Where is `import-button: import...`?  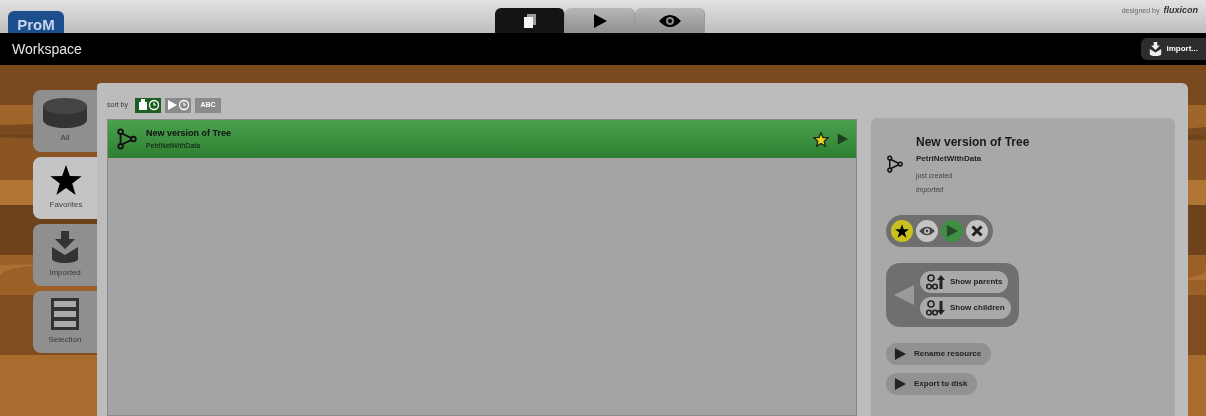
import-button: import... is located at coordinates (1173, 49).